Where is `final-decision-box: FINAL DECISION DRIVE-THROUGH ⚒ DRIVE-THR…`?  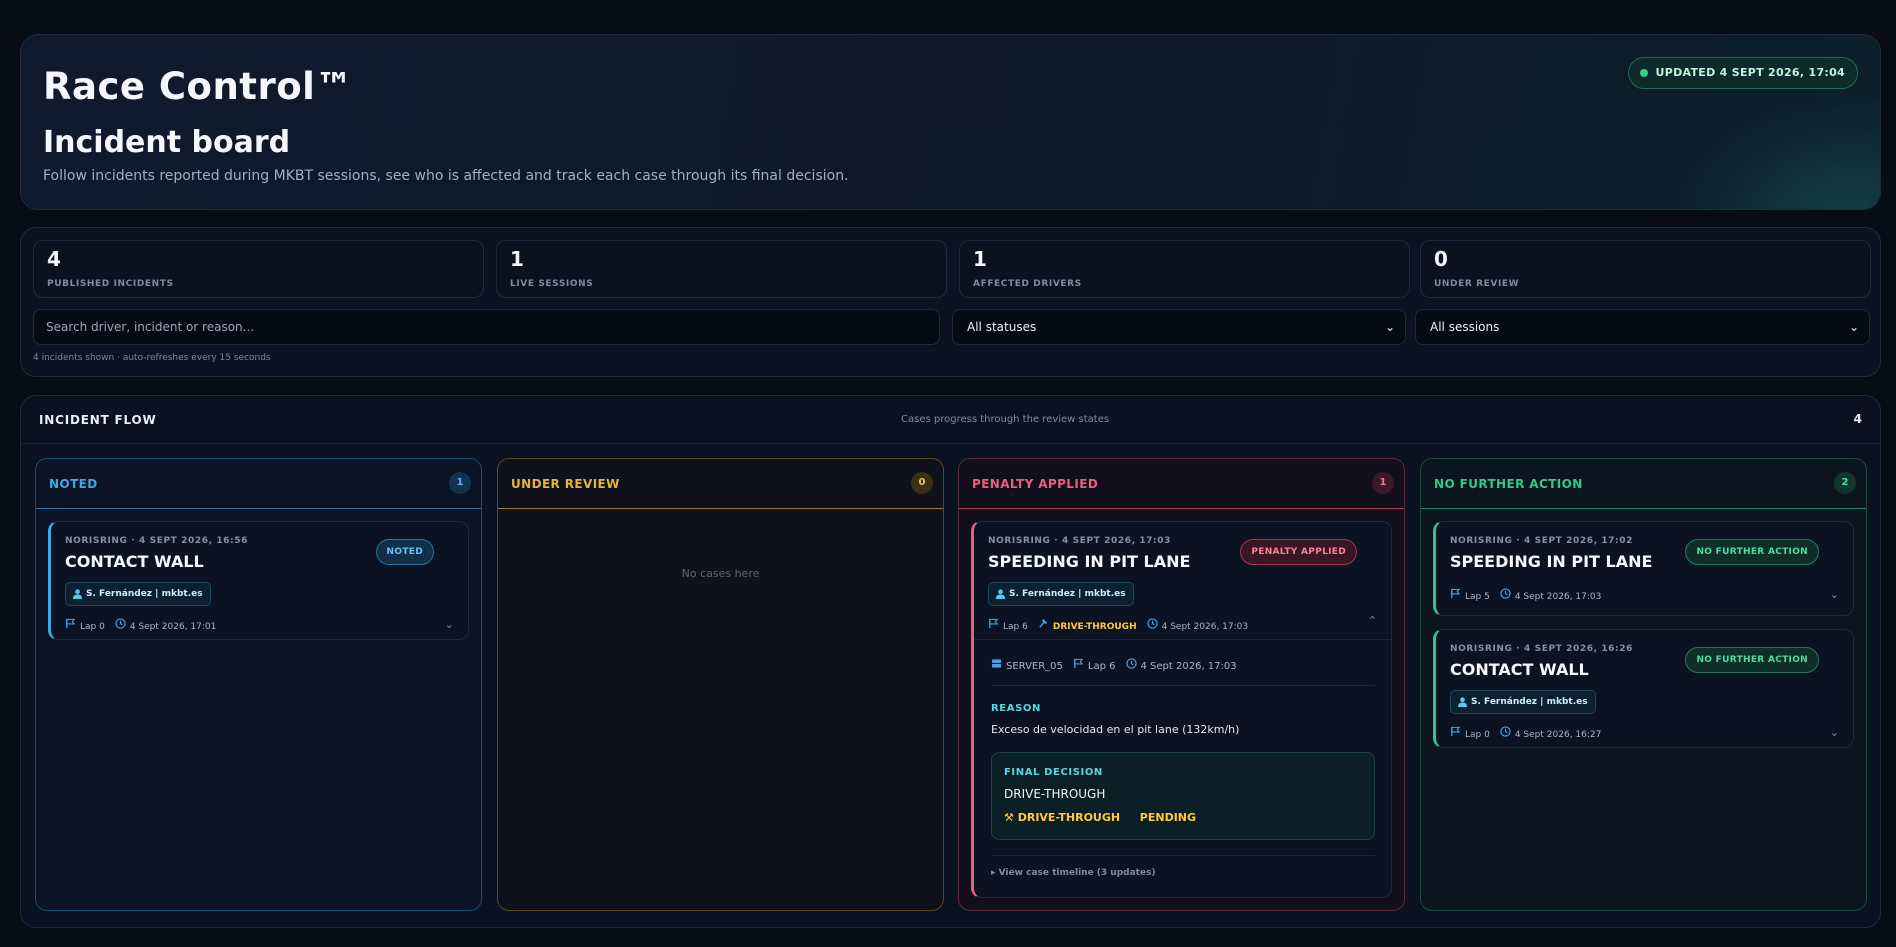
final-decision-box: FINAL DECISION DRIVE-THROUGH ⚒ DRIVE-THR… is located at coordinates (1183, 796).